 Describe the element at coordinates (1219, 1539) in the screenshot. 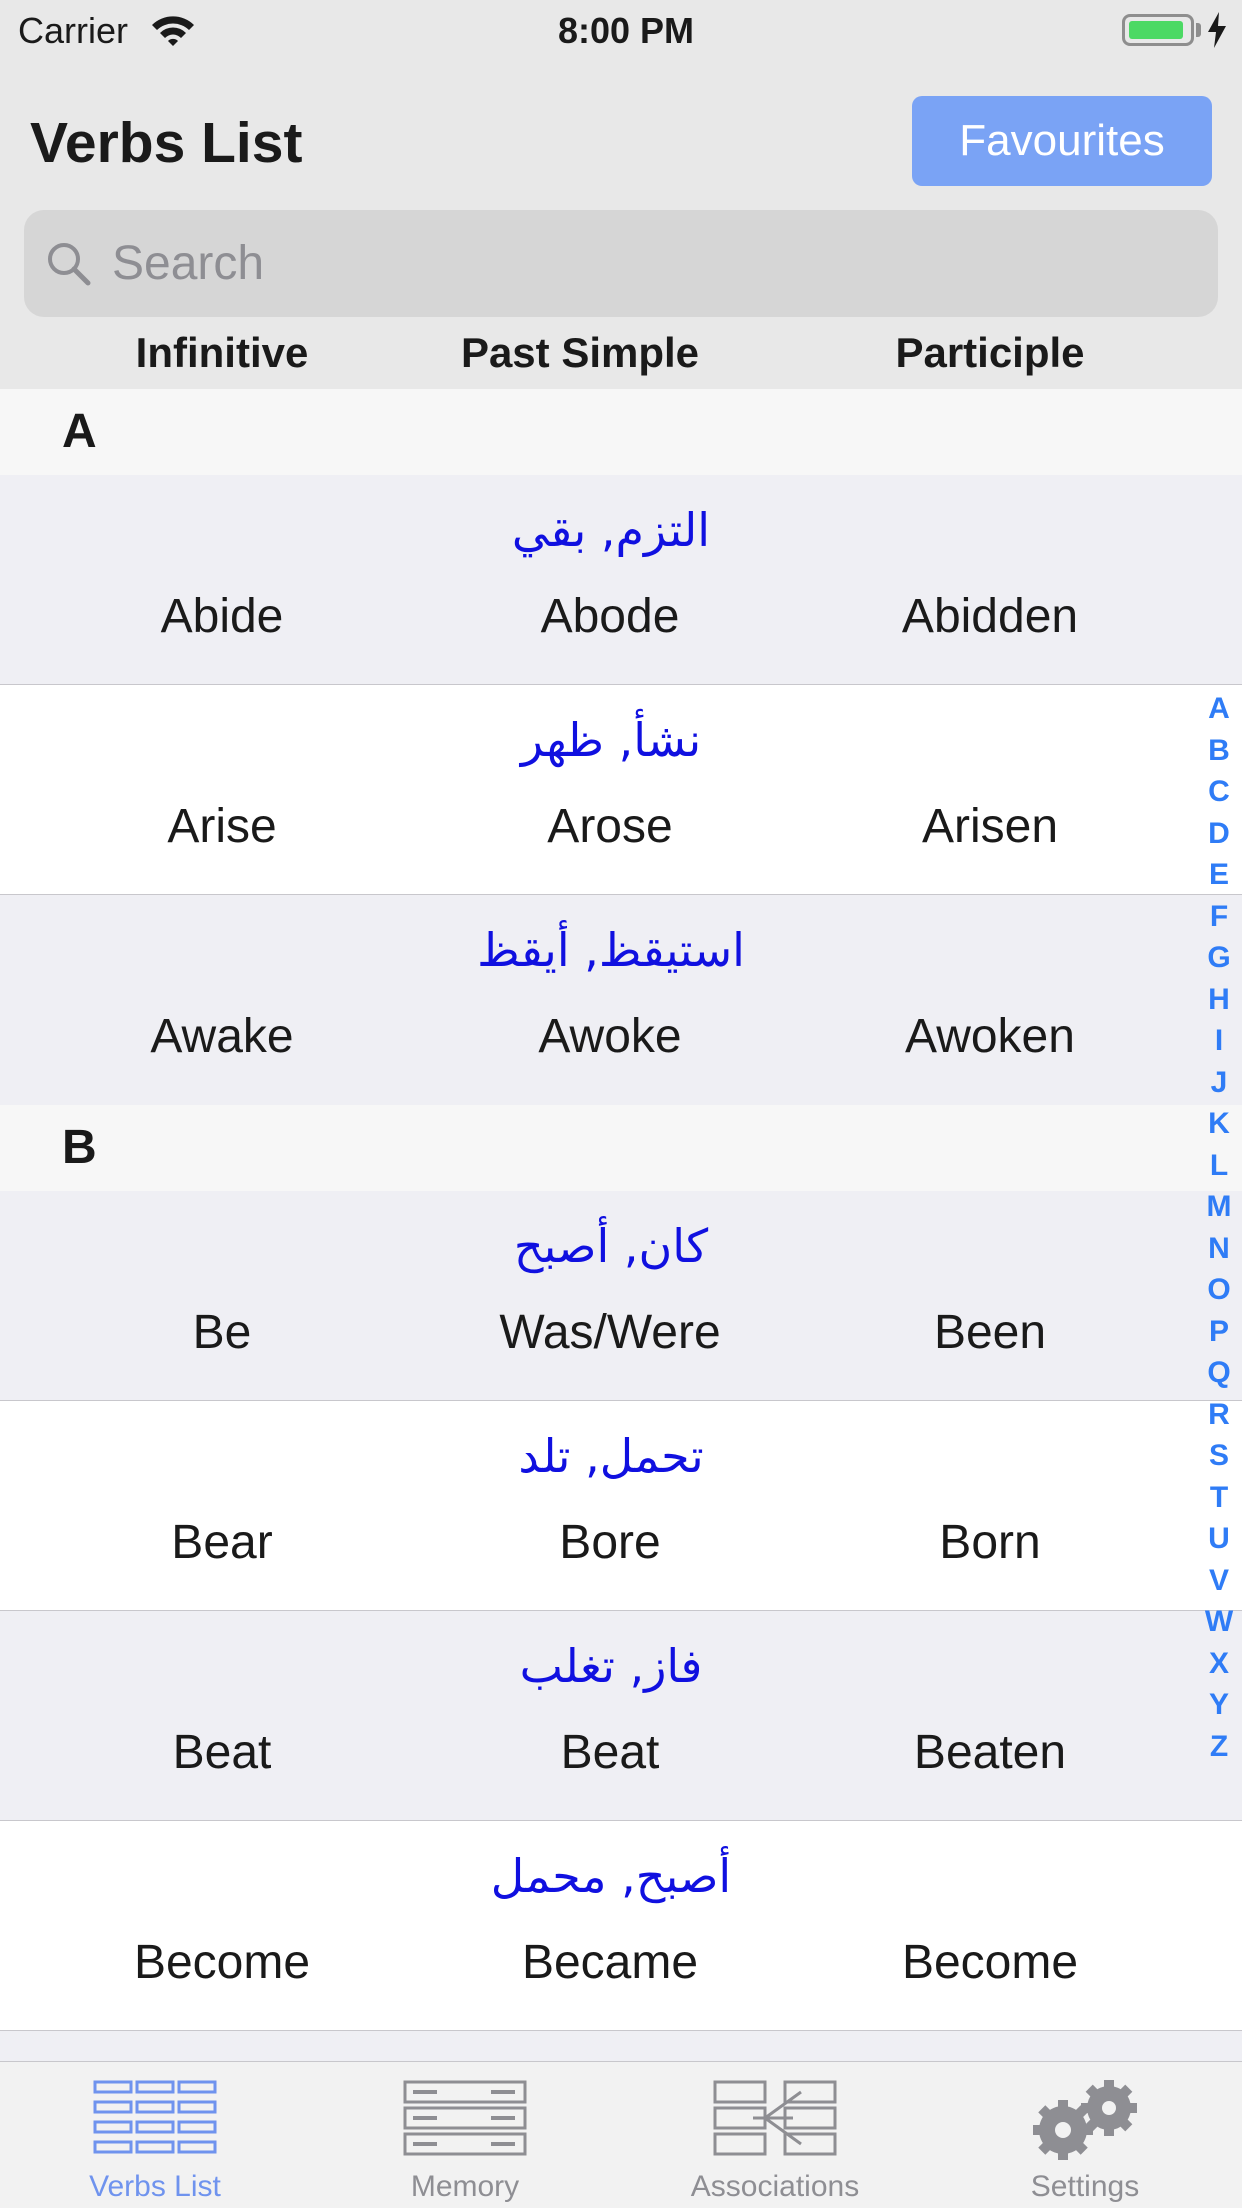

I see `index-letter-u: U` at that location.